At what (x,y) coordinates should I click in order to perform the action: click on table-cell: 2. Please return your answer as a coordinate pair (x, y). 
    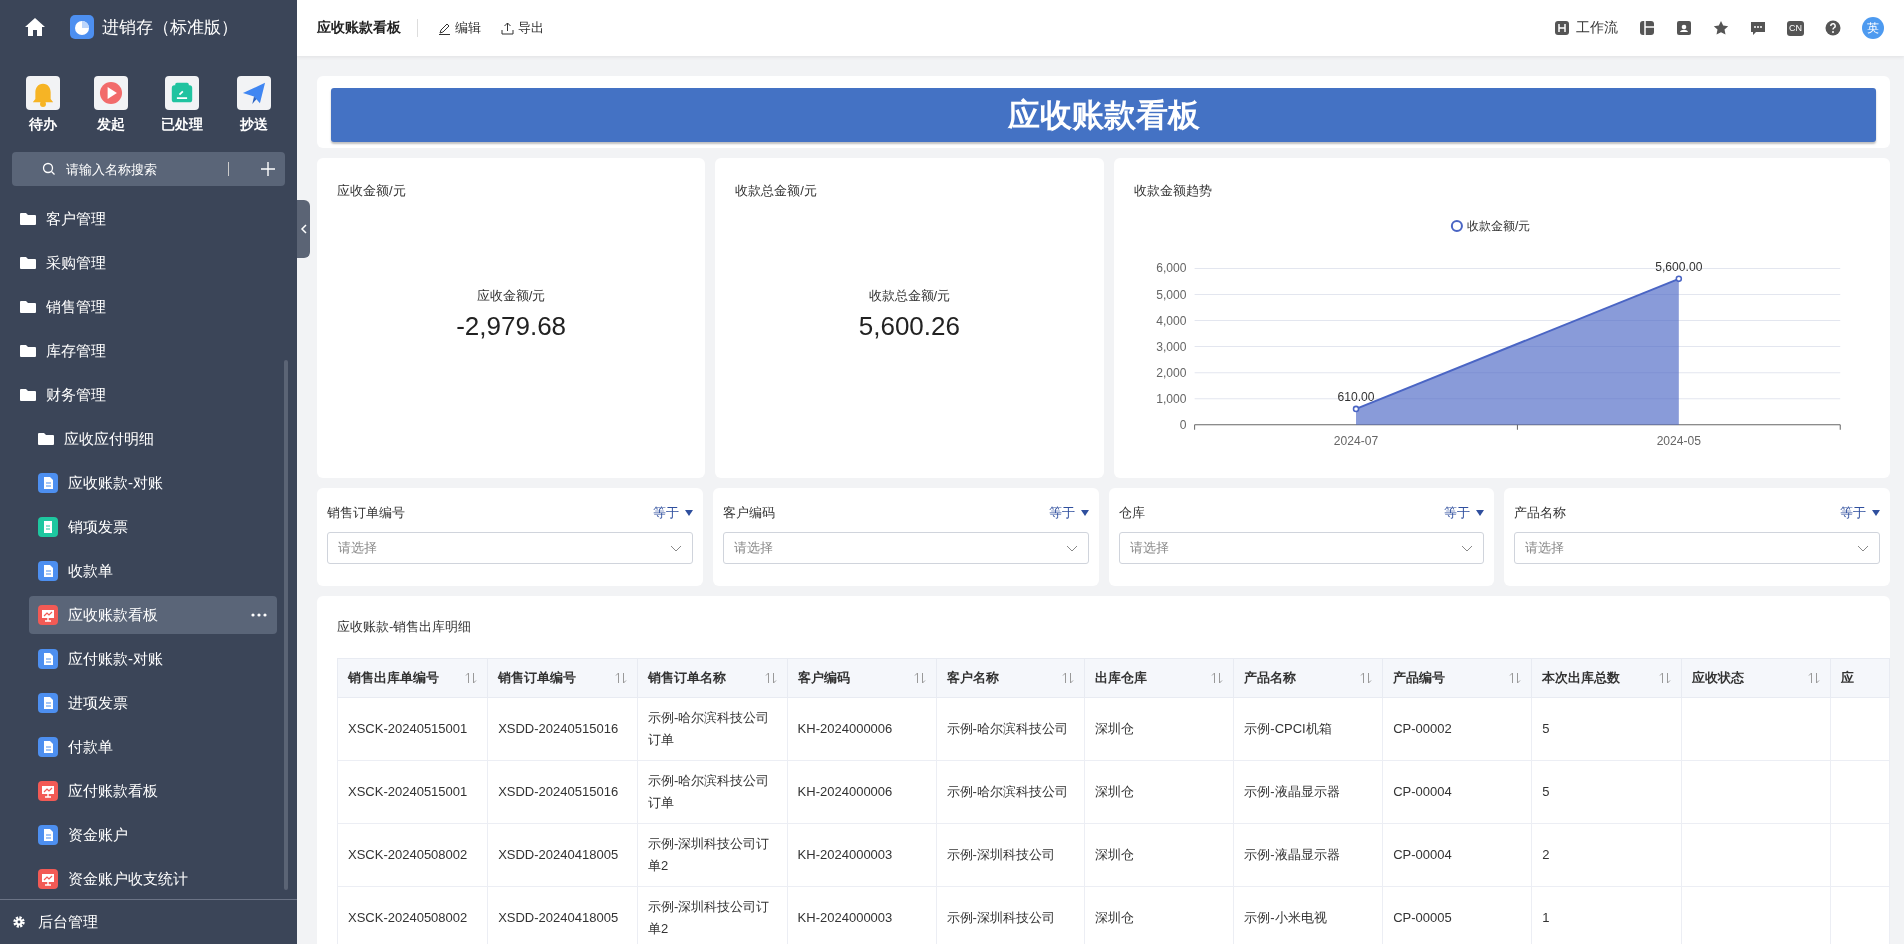
    Looking at the image, I should click on (1606, 855).